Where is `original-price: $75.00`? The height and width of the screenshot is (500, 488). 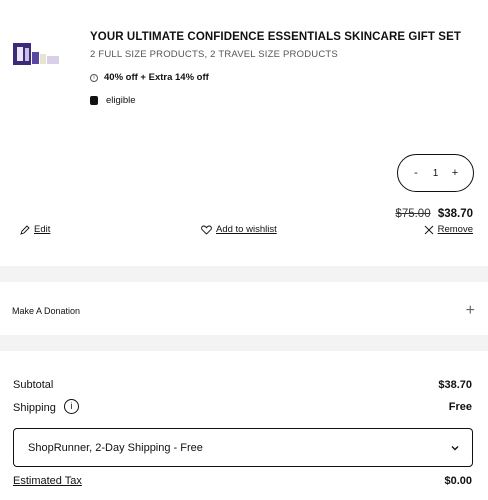
original-price: $75.00 is located at coordinates (413, 214).